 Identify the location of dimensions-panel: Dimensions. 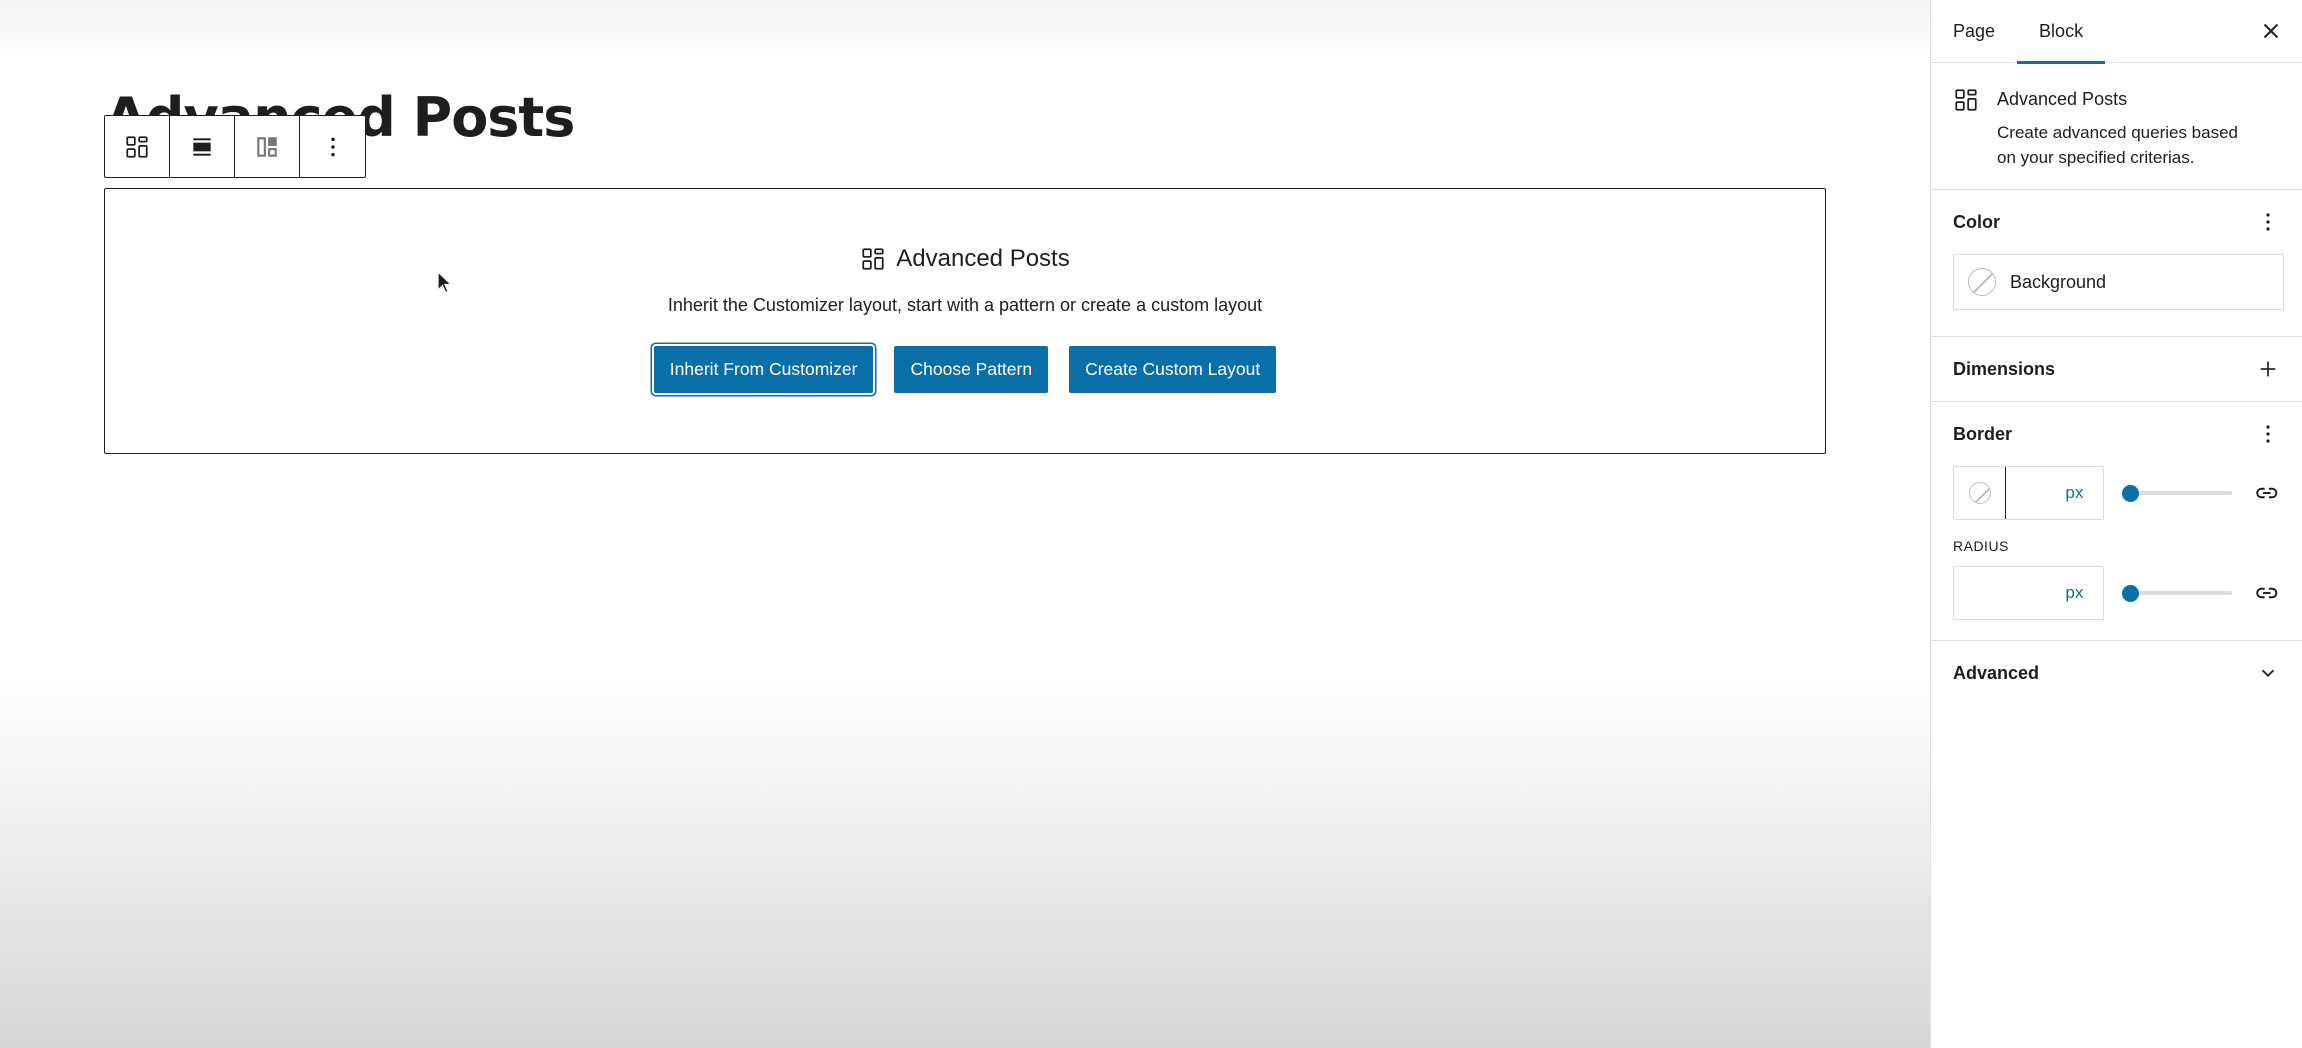
(2116, 369).